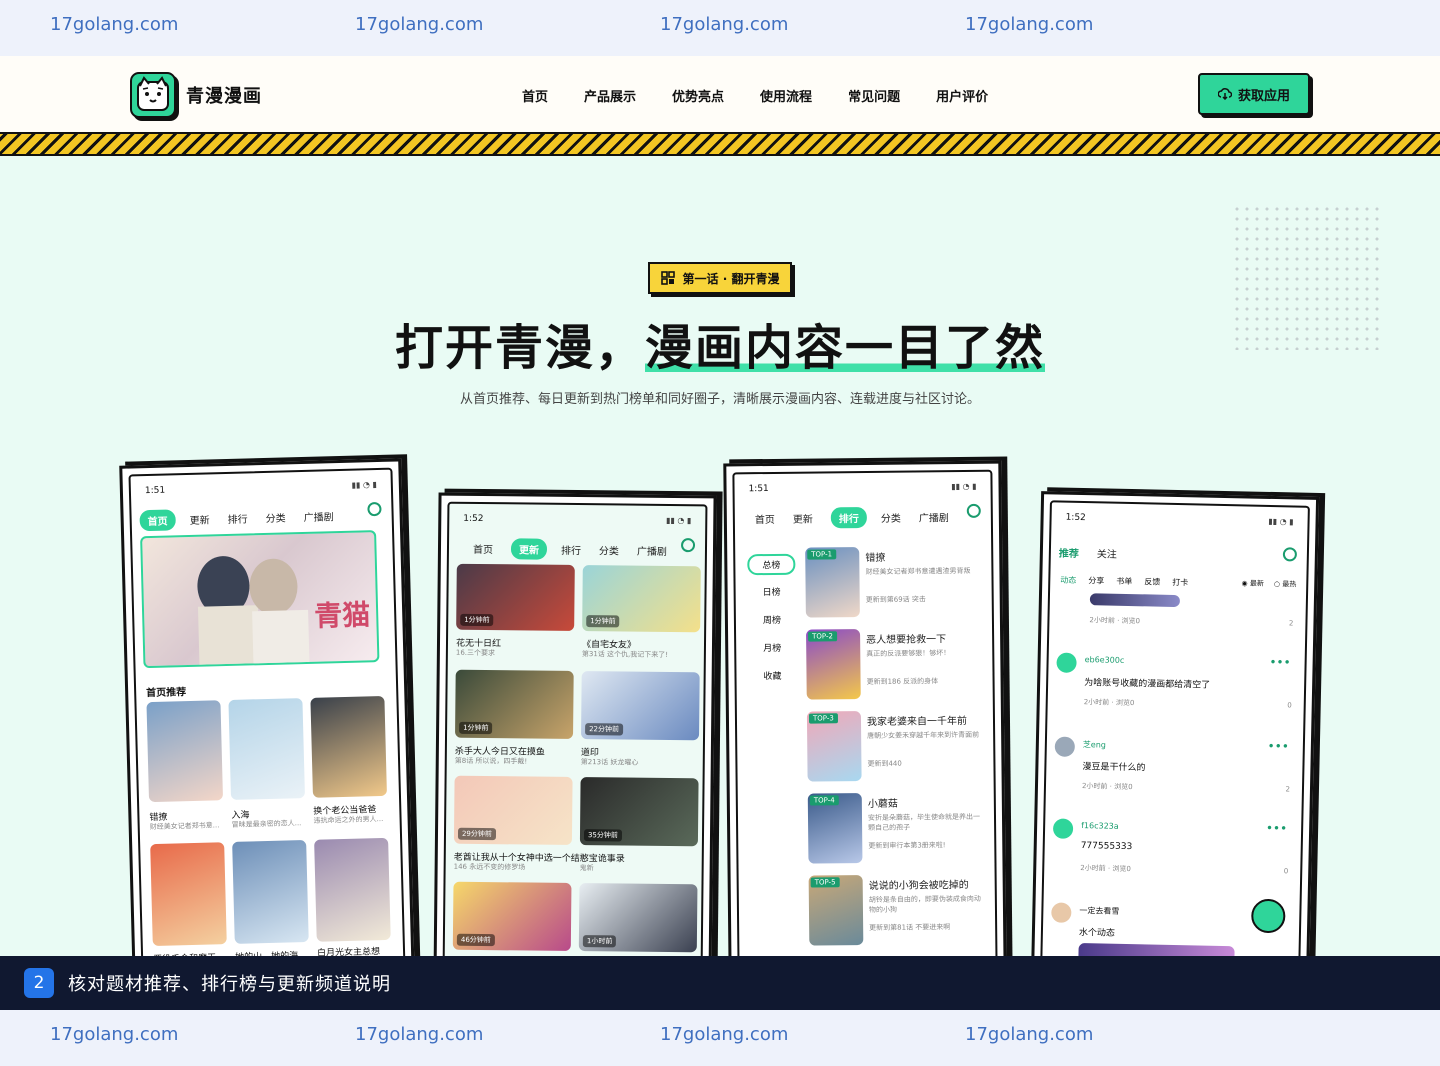 This screenshot has width=1440, height=1066. What do you see at coordinates (895, 599) in the screenshot?
I see `rank-update: 更新到第69话 突击` at bounding box center [895, 599].